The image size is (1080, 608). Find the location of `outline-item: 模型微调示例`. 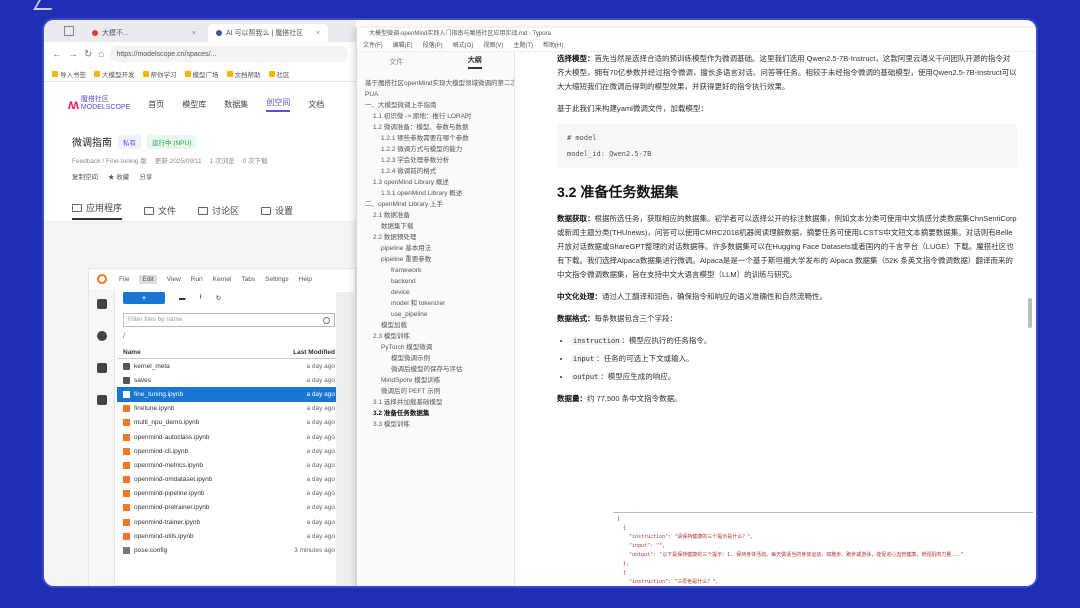

outline-item: 模型微调示例 is located at coordinates (435, 358).